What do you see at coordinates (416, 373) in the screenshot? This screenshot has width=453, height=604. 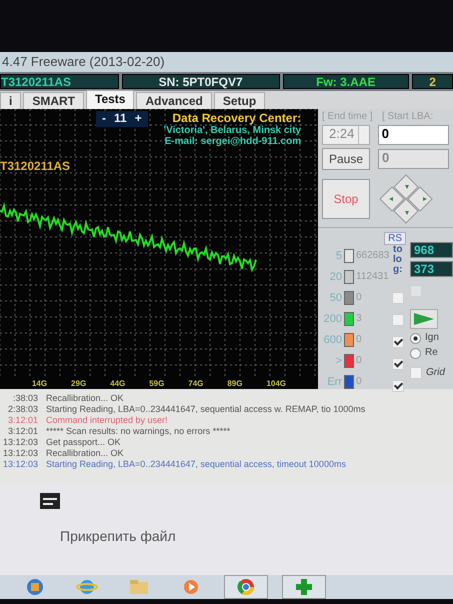 I see `grid-checkbox` at bounding box center [416, 373].